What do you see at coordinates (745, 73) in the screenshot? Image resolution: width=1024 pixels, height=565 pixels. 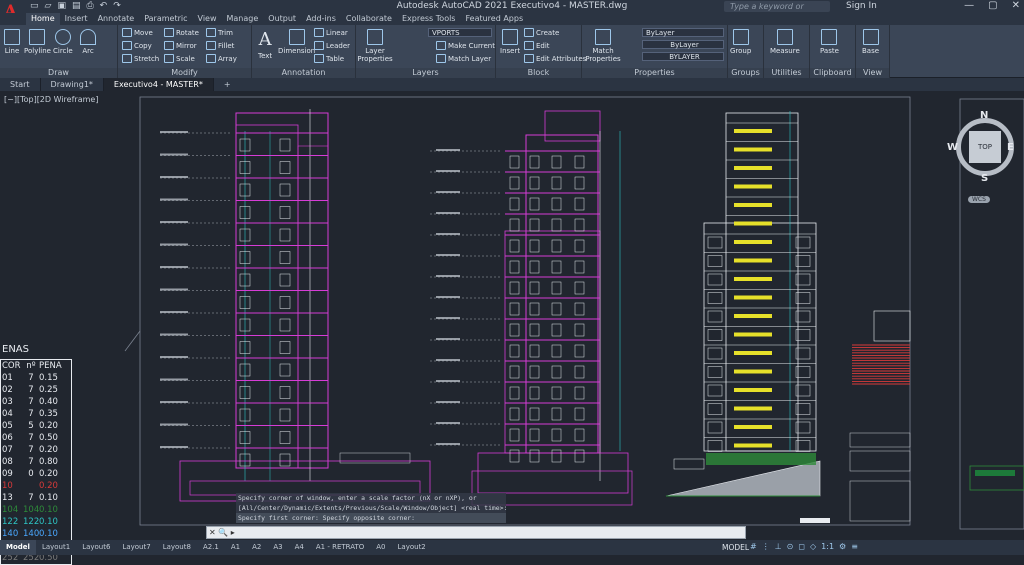 I see `groups-panel-title: Groups` at bounding box center [745, 73].